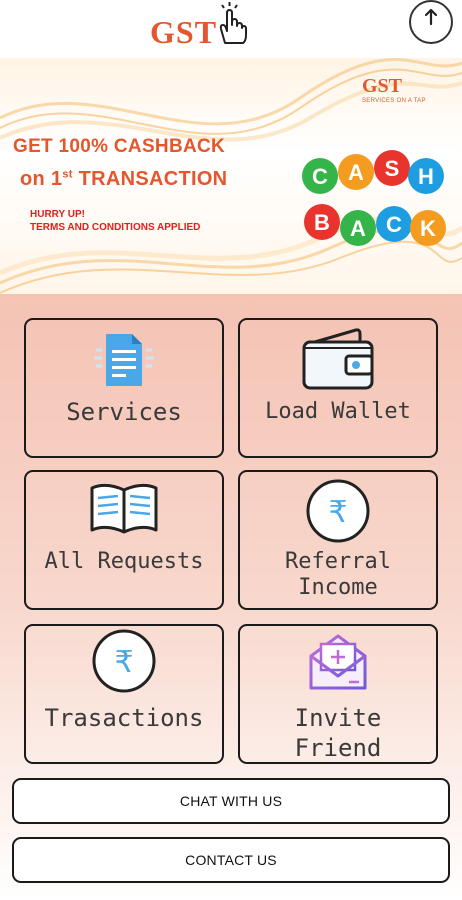 The width and height of the screenshot is (462, 900). I want to click on promo-terms: HURRY UP! TERMS AND CONDITIONS APPLIED, so click(115, 221).